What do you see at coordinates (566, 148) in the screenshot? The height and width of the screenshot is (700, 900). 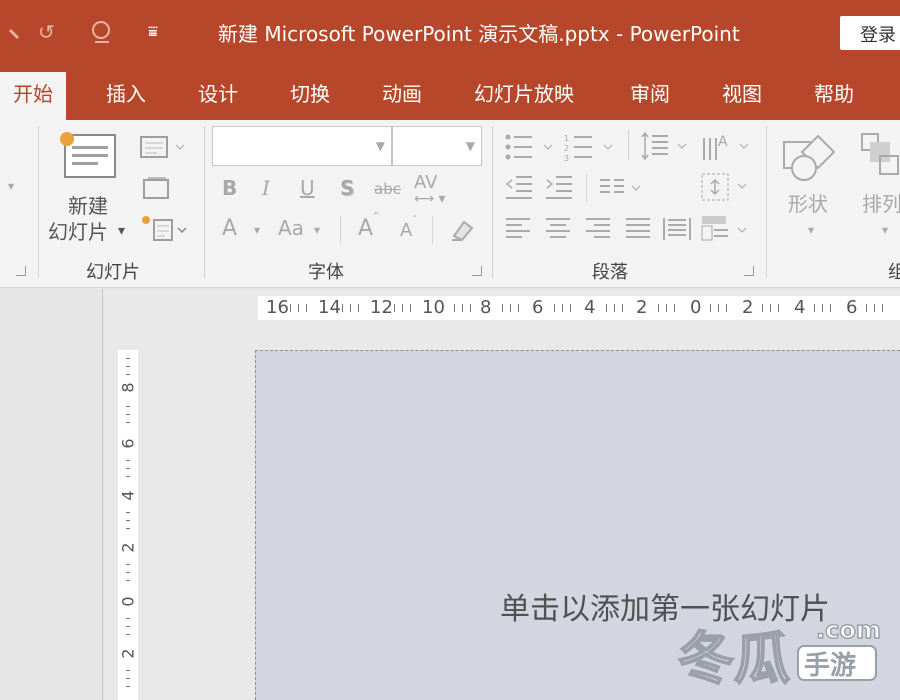 I see `svg-text: 2` at bounding box center [566, 148].